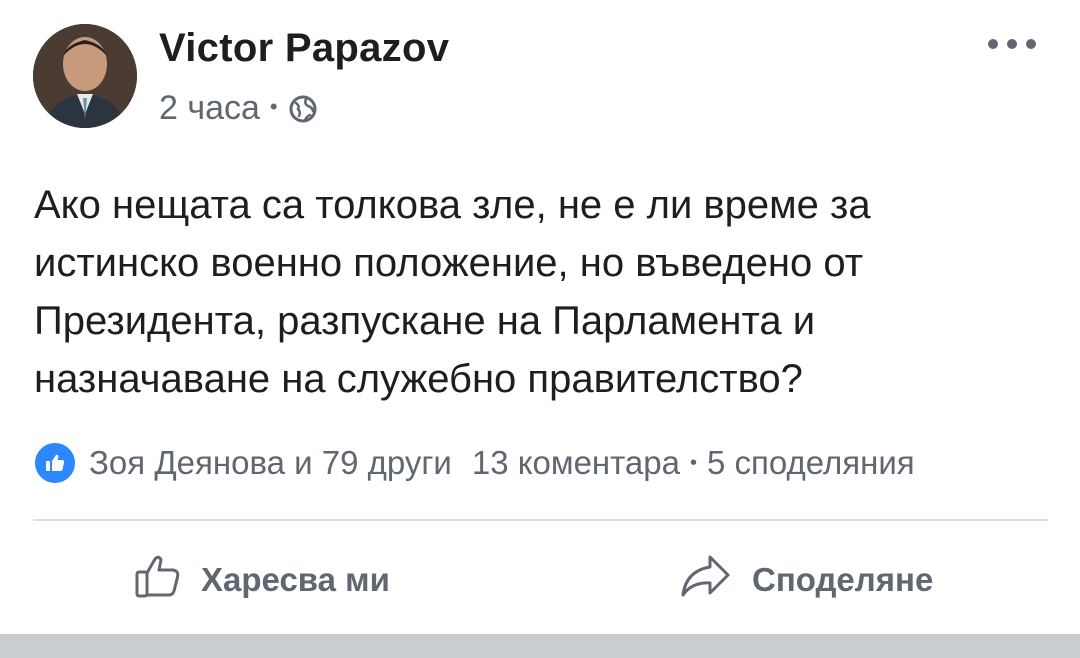 The image size is (1080, 658). What do you see at coordinates (303, 109) in the screenshot?
I see `globe-icon` at bounding box center [303, 109].